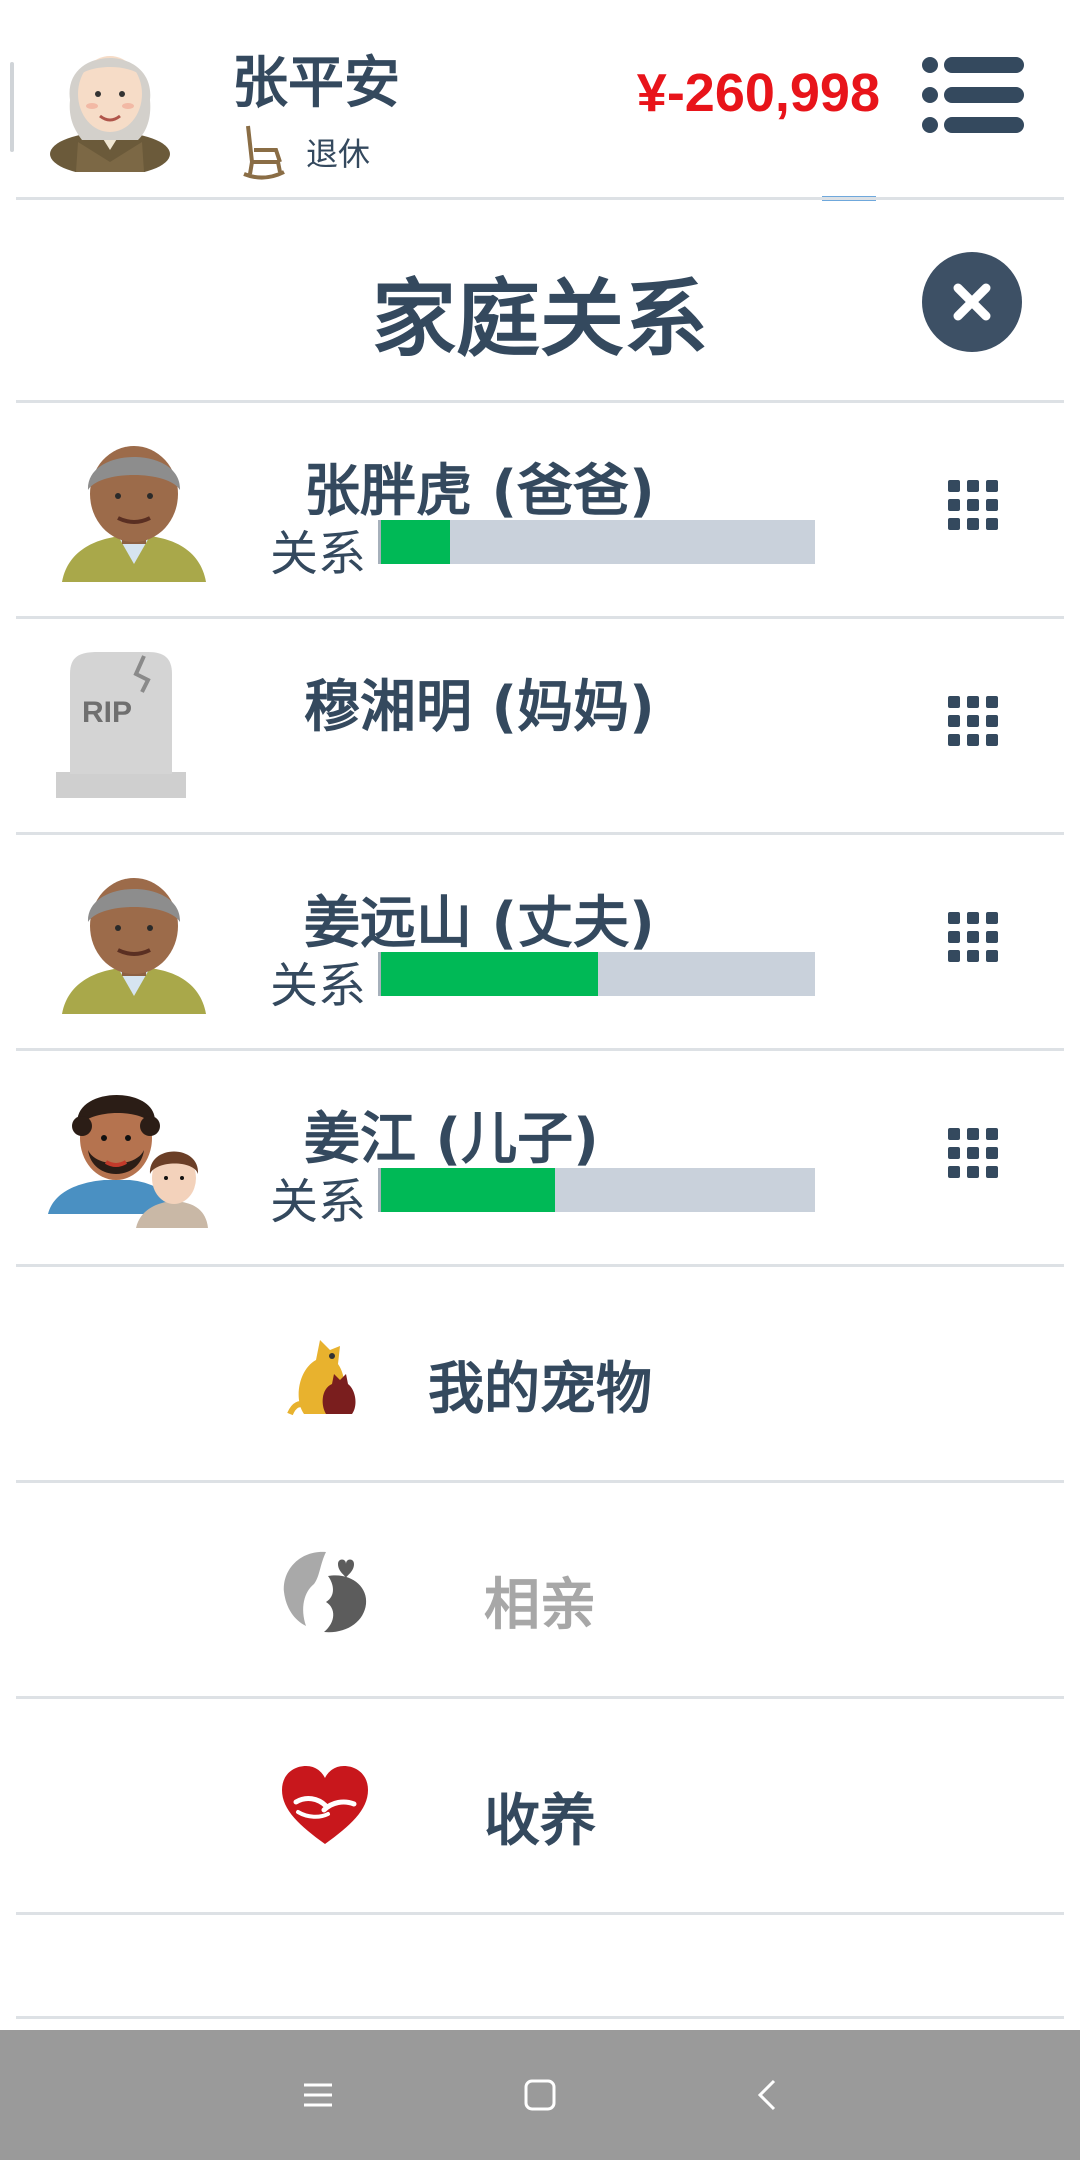  I want to click on family-member-row: RIP 穆湘明 (妈妈), so click(540, 725).